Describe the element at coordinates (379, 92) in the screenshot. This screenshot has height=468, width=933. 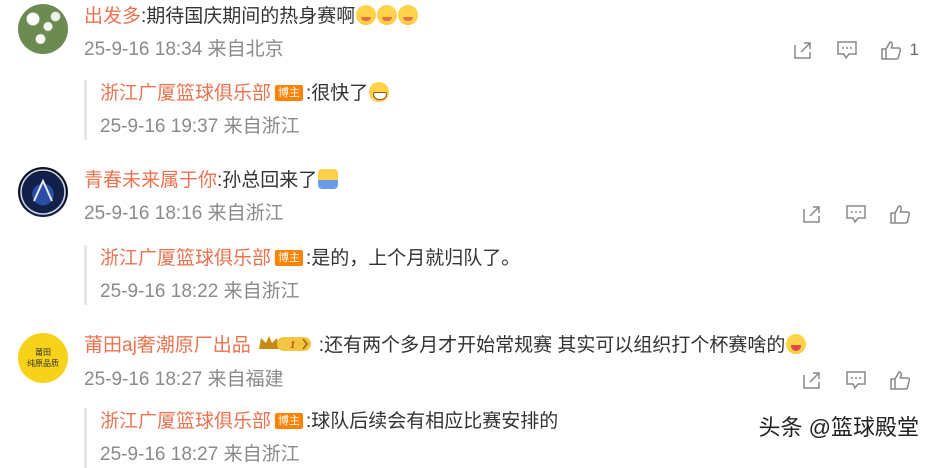
I see `grin-face-emoji-icon` at that location.